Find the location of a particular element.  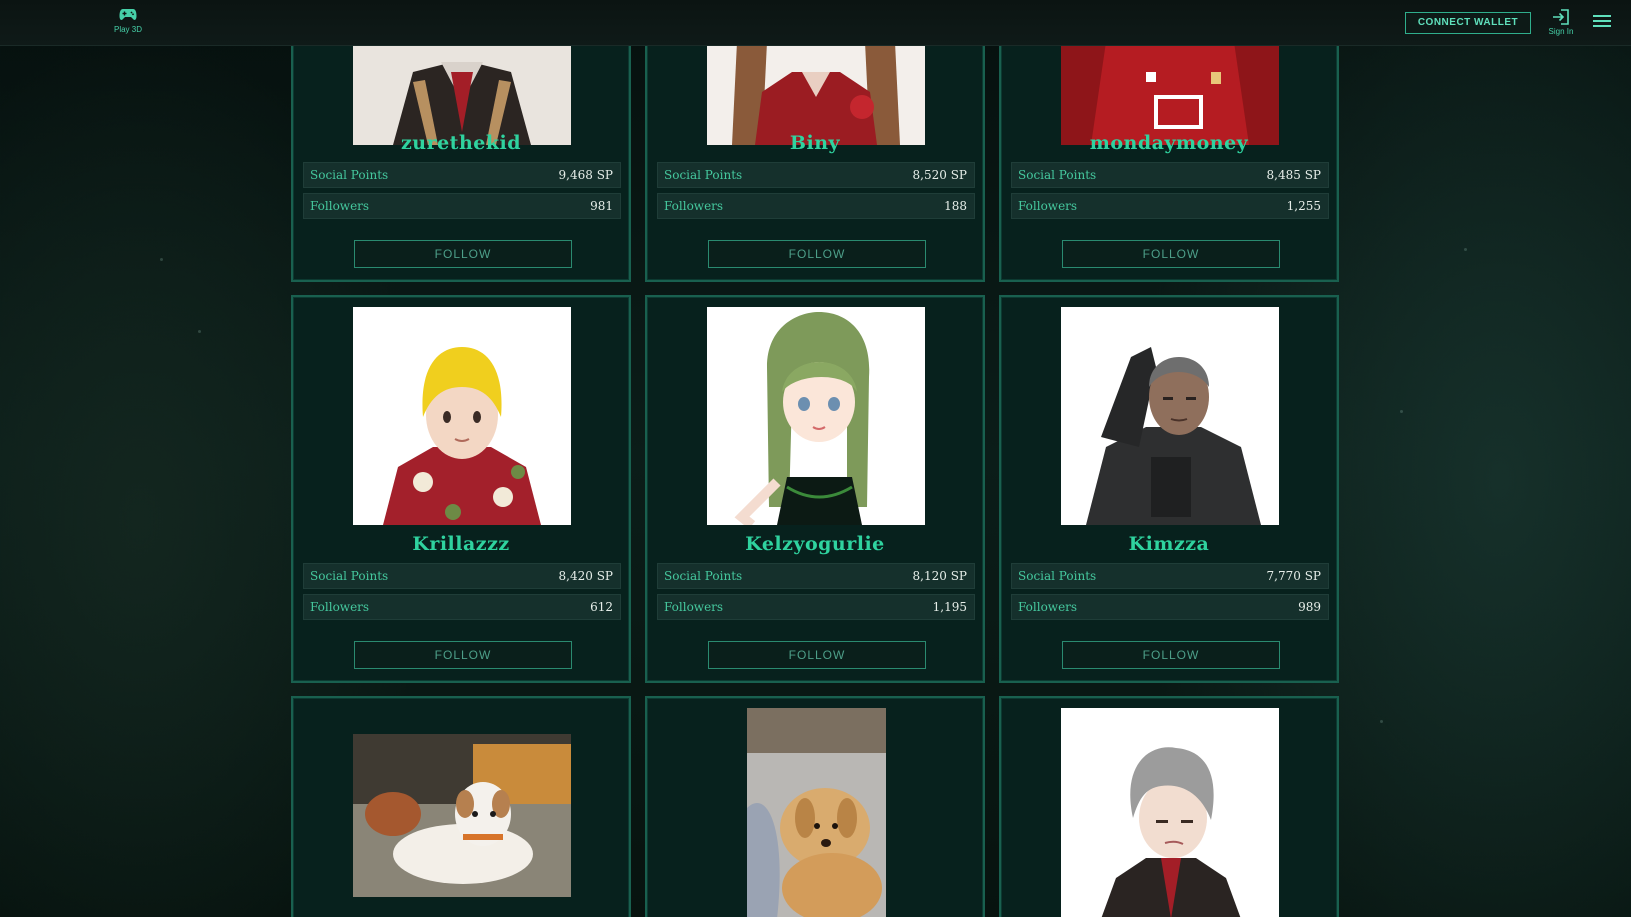

profile-name: mondaymoney is located at coordinates (1169, 143).